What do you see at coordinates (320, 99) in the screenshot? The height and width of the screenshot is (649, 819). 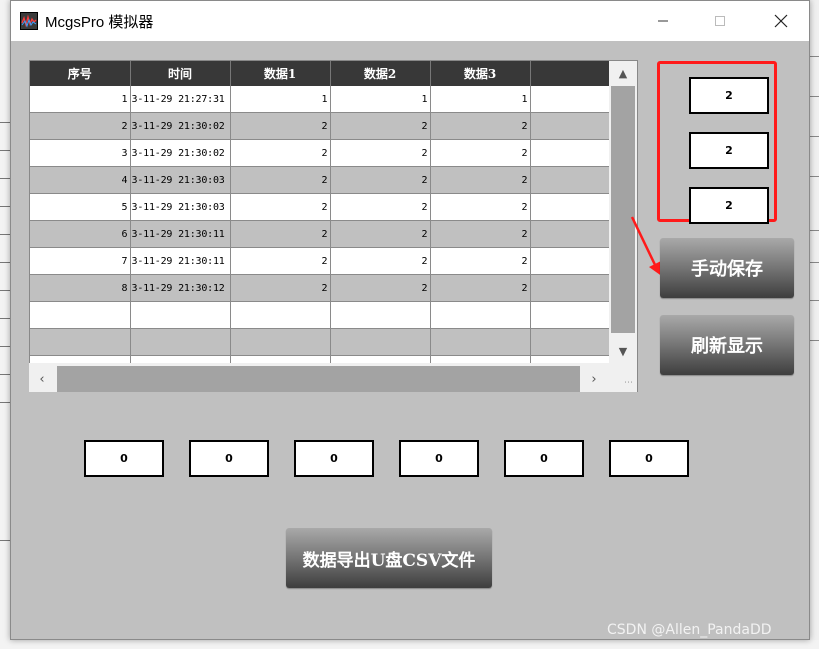 I see `table-row: 1 3-11-29 21:27:31 1 1 1` at bounding box center [320, 99].